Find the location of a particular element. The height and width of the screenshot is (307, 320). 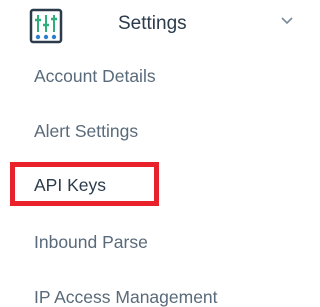

chevron-down-icon is located at coordinates (287, 21).